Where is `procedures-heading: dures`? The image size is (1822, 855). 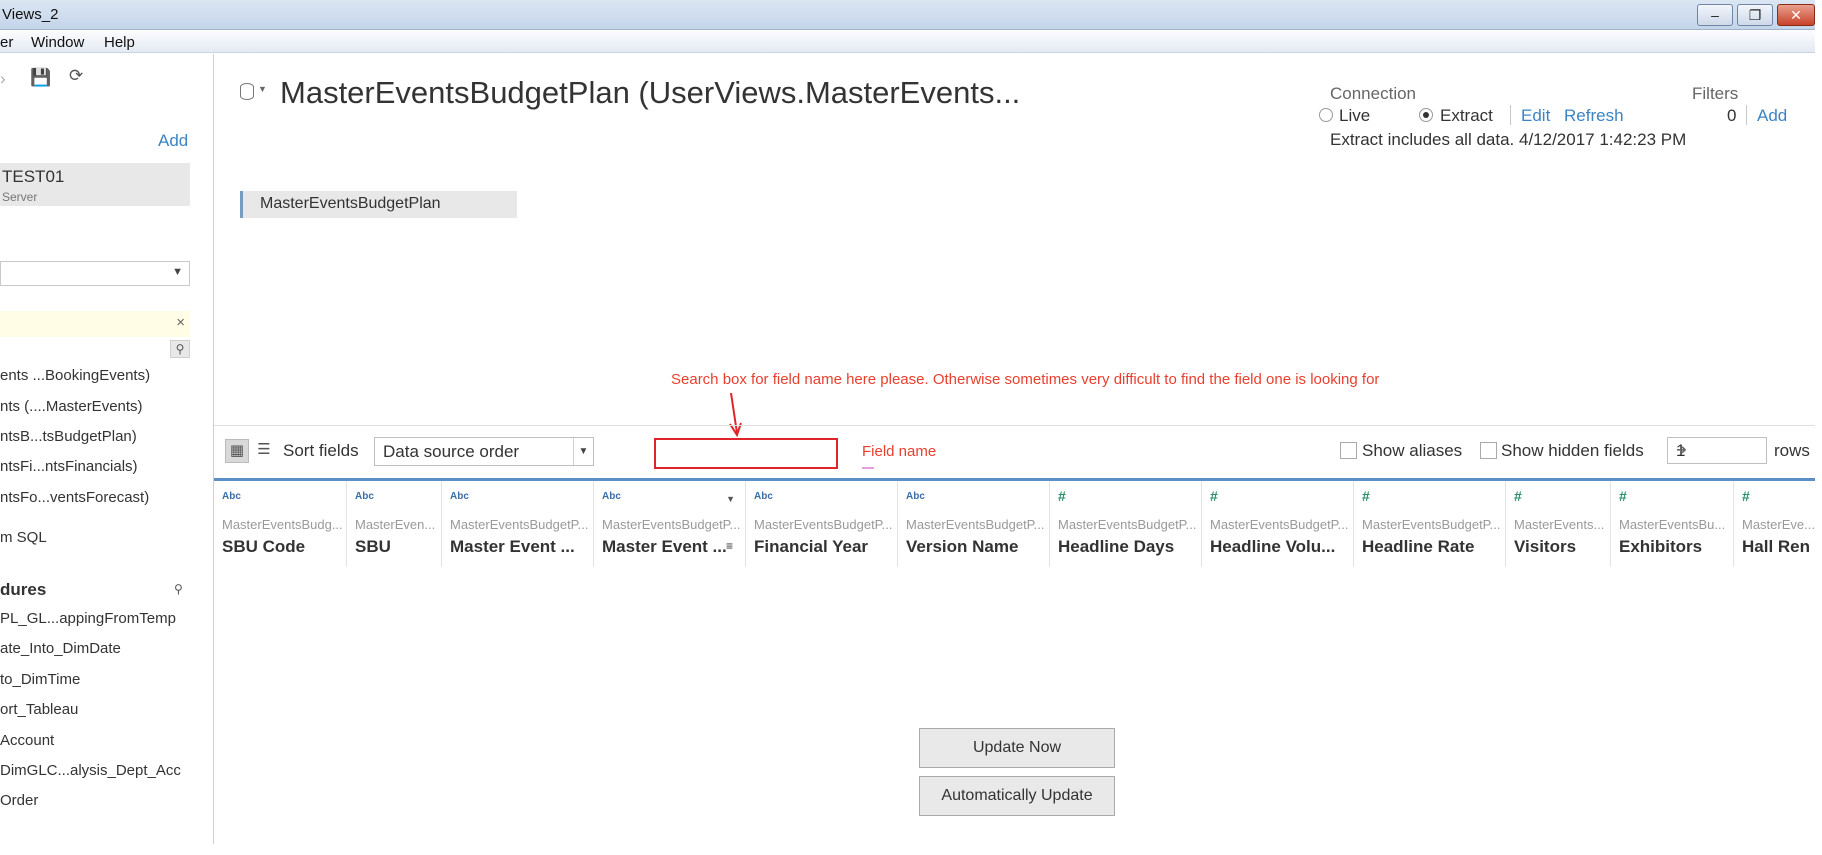
procedures-heading: dures is located at coordinates (23, 589).